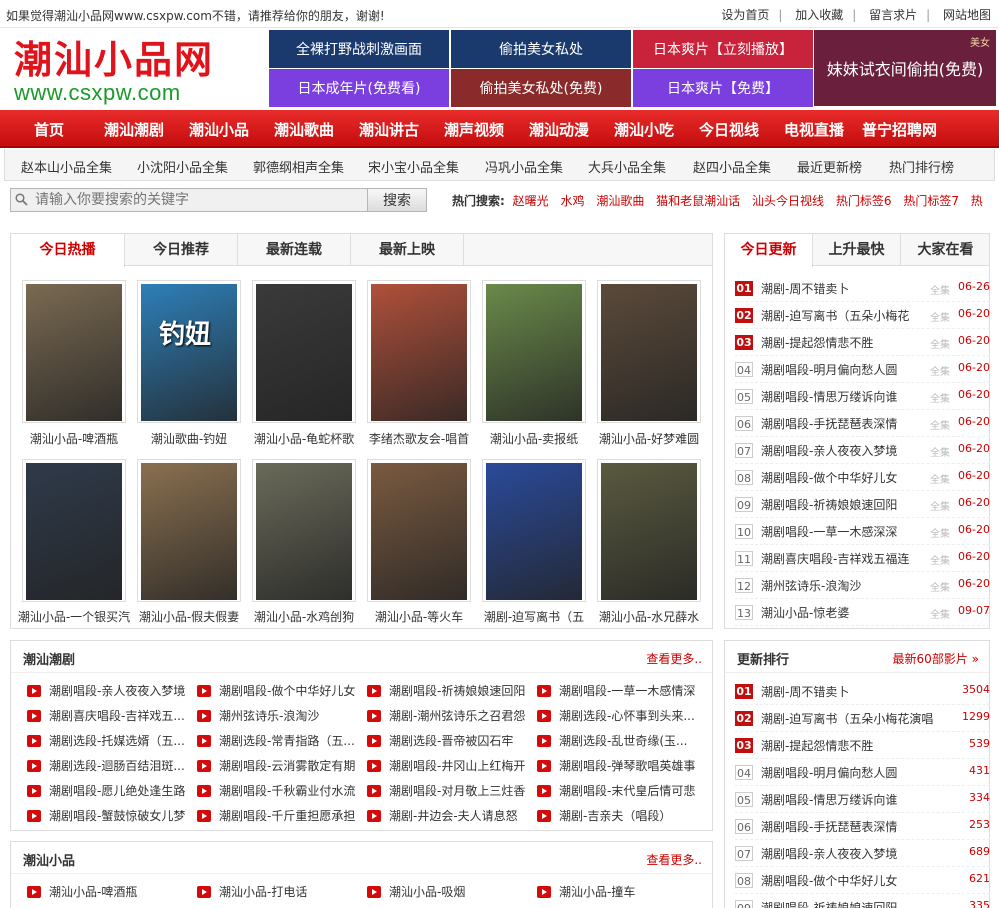  What do you see at coordinates (862, 450) in the screenshot?
I see `update-list-item: 07 潮剧唱段-亲人夜夜入梦境 全集 06-20` at bounding box center [862, 450].